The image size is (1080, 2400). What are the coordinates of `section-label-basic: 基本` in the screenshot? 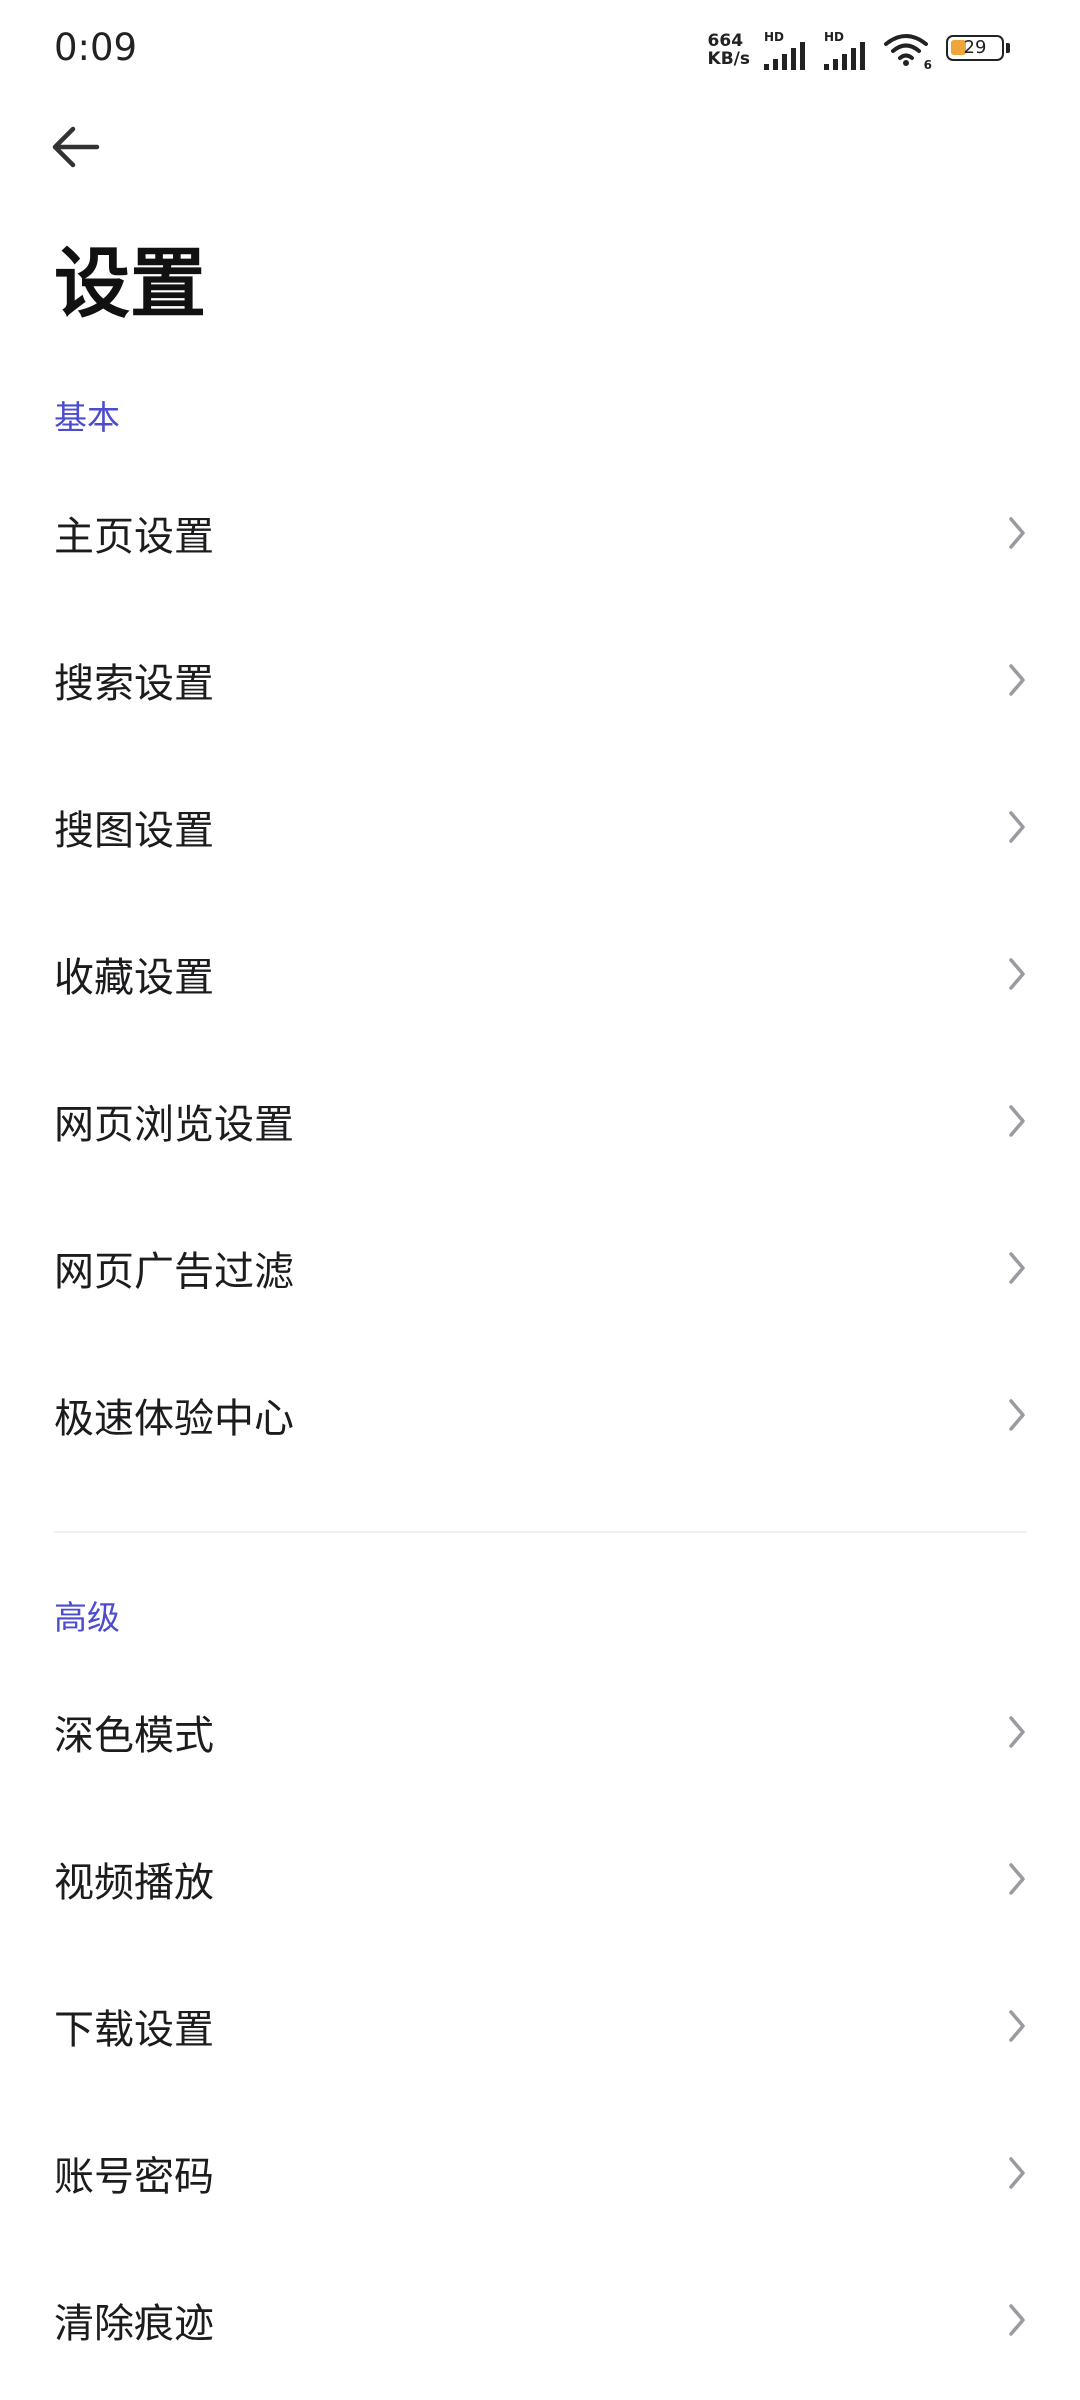 It's located at (87, 417).